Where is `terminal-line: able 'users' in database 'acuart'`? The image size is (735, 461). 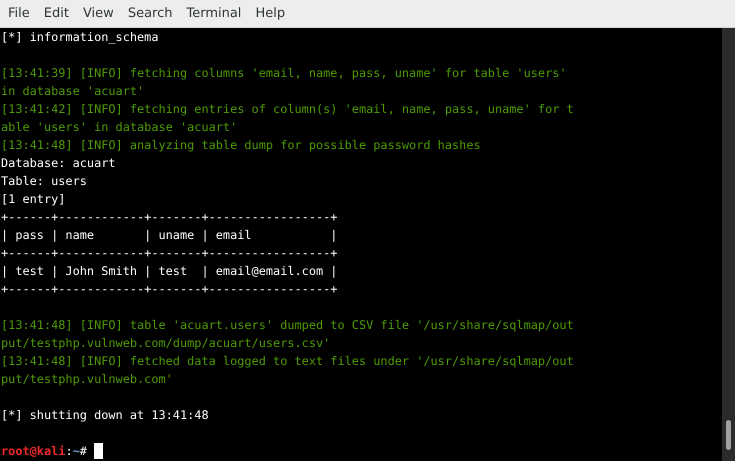 terminal-line: able 'users' in database 'acuart' is located at coordinates (119, 127).